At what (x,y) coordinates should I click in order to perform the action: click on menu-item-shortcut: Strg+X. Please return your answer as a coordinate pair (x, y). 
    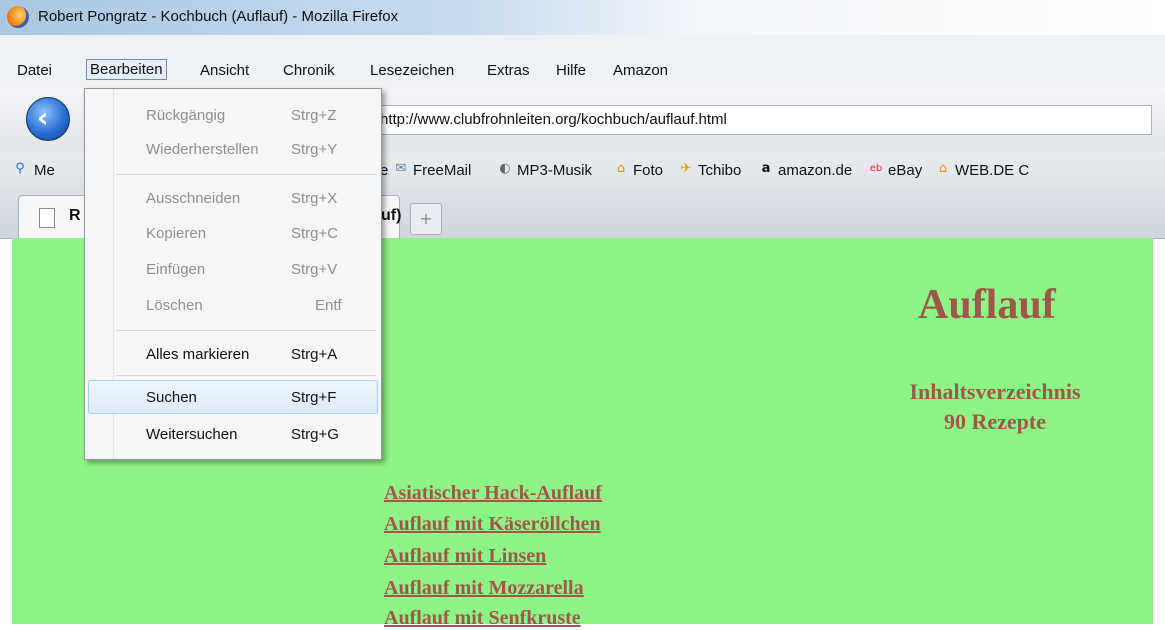
    Looking at the image, I should click on (314, 198).